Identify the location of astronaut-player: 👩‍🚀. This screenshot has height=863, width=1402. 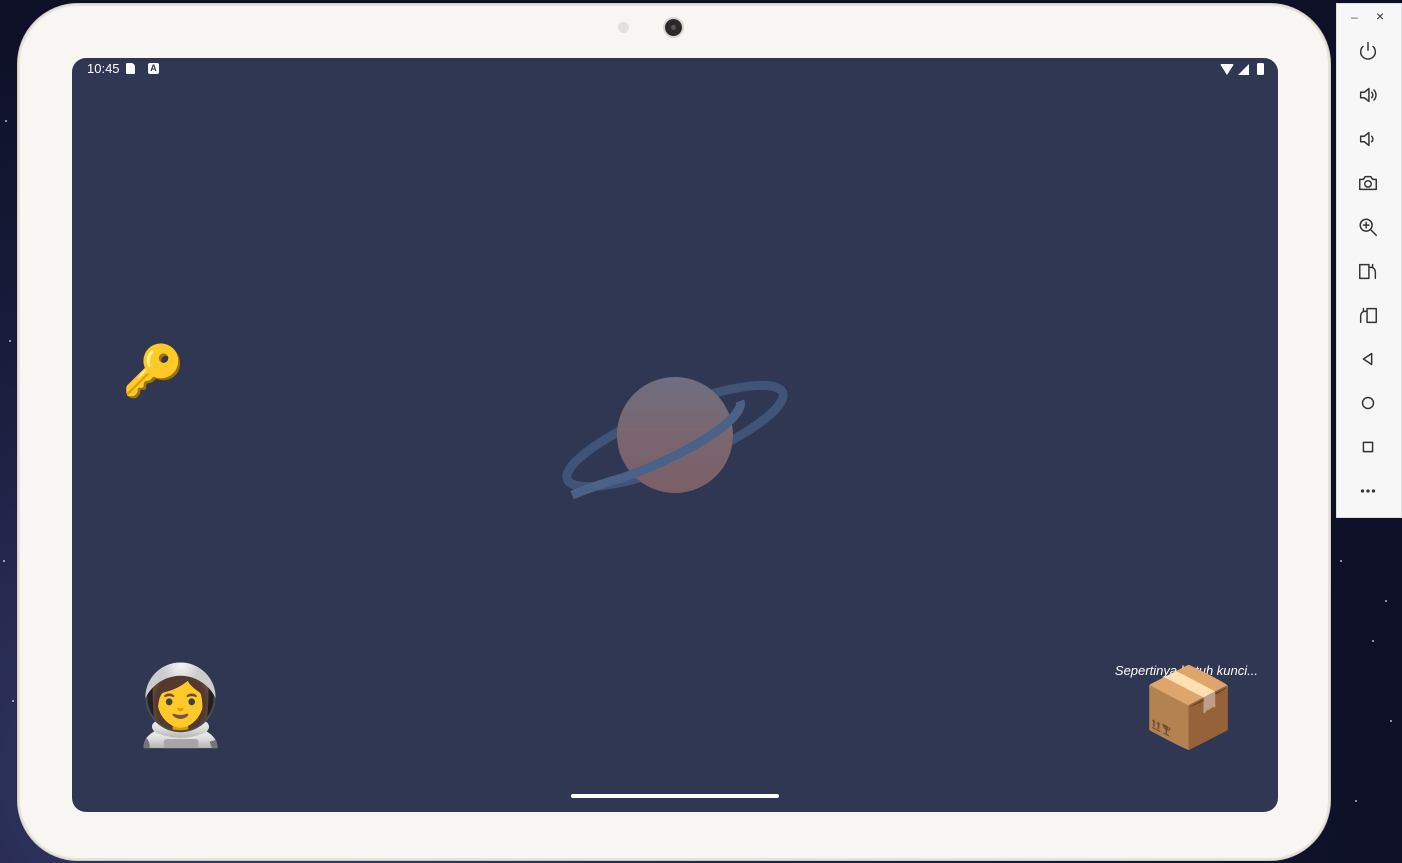
(180, 705).